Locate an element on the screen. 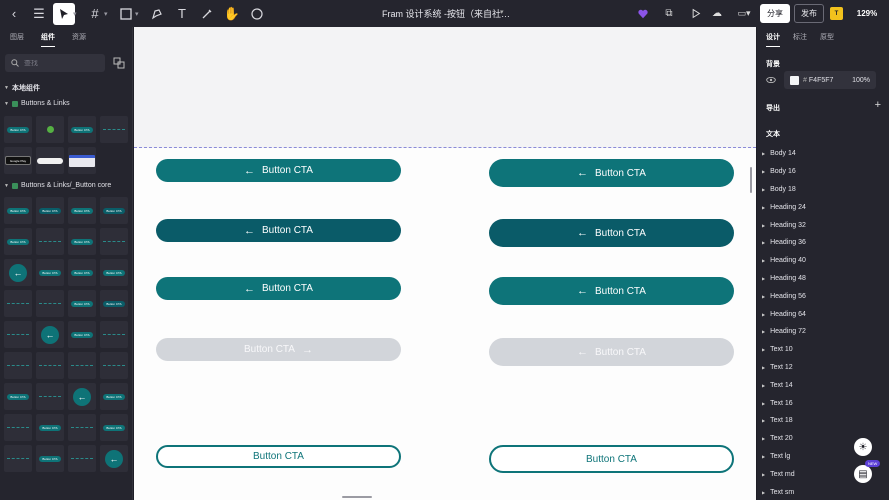 Image resolution: width=889 pixels, height=500 pixels. tab-layers: 图层 is located at coordinates (17, 37).